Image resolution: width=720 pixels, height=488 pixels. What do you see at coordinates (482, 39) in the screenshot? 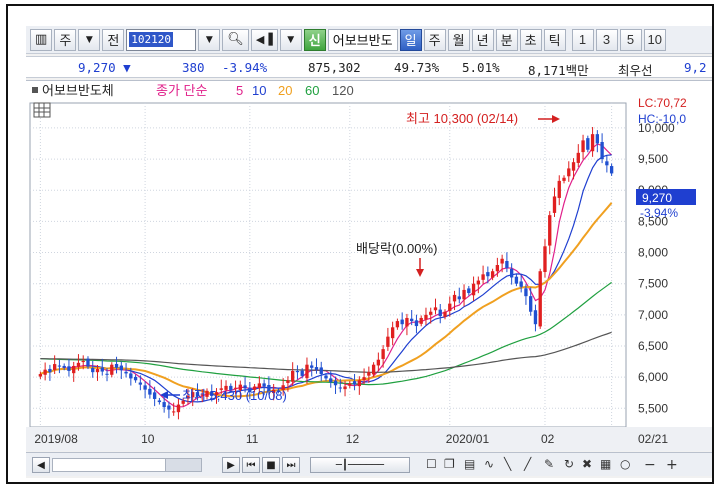
I see `period-year: 년` at bounding box center [482, 39].